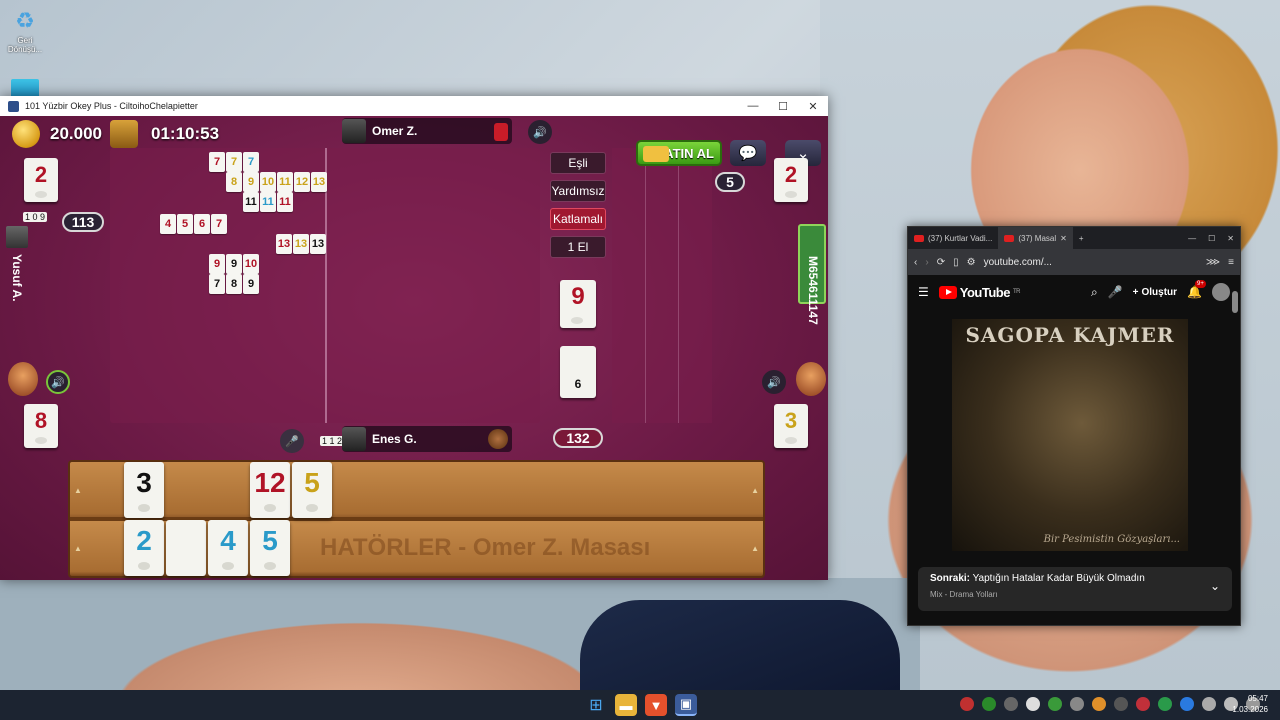 This screenshot has height=720, width=1280. I want to click on rack-scroll-left-bottom: ▲, so click(78, 548).